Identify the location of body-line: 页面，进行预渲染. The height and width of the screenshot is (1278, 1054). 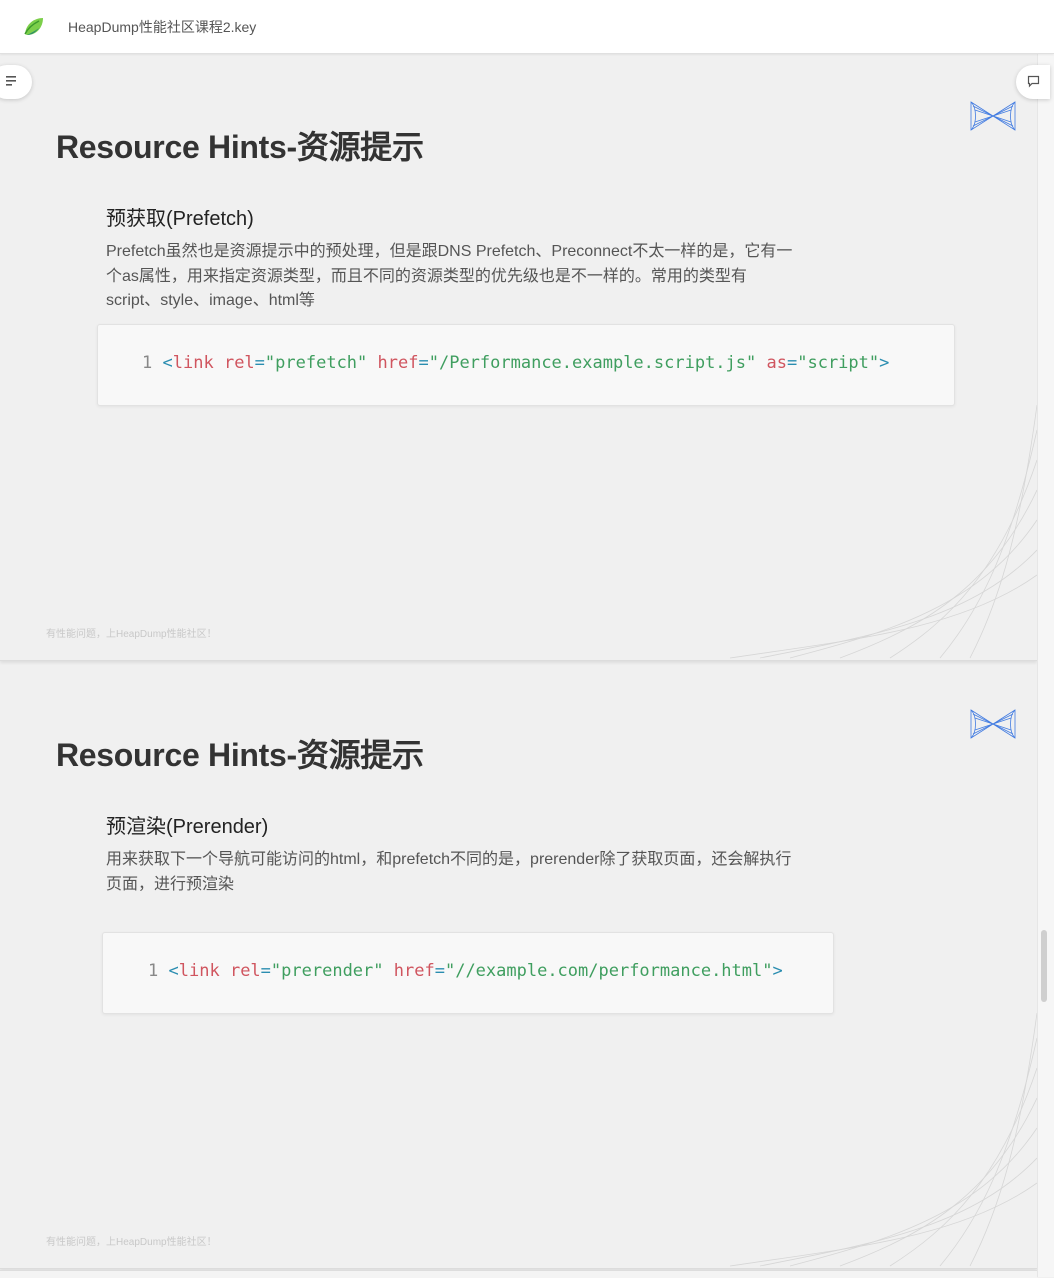
(170, 884).